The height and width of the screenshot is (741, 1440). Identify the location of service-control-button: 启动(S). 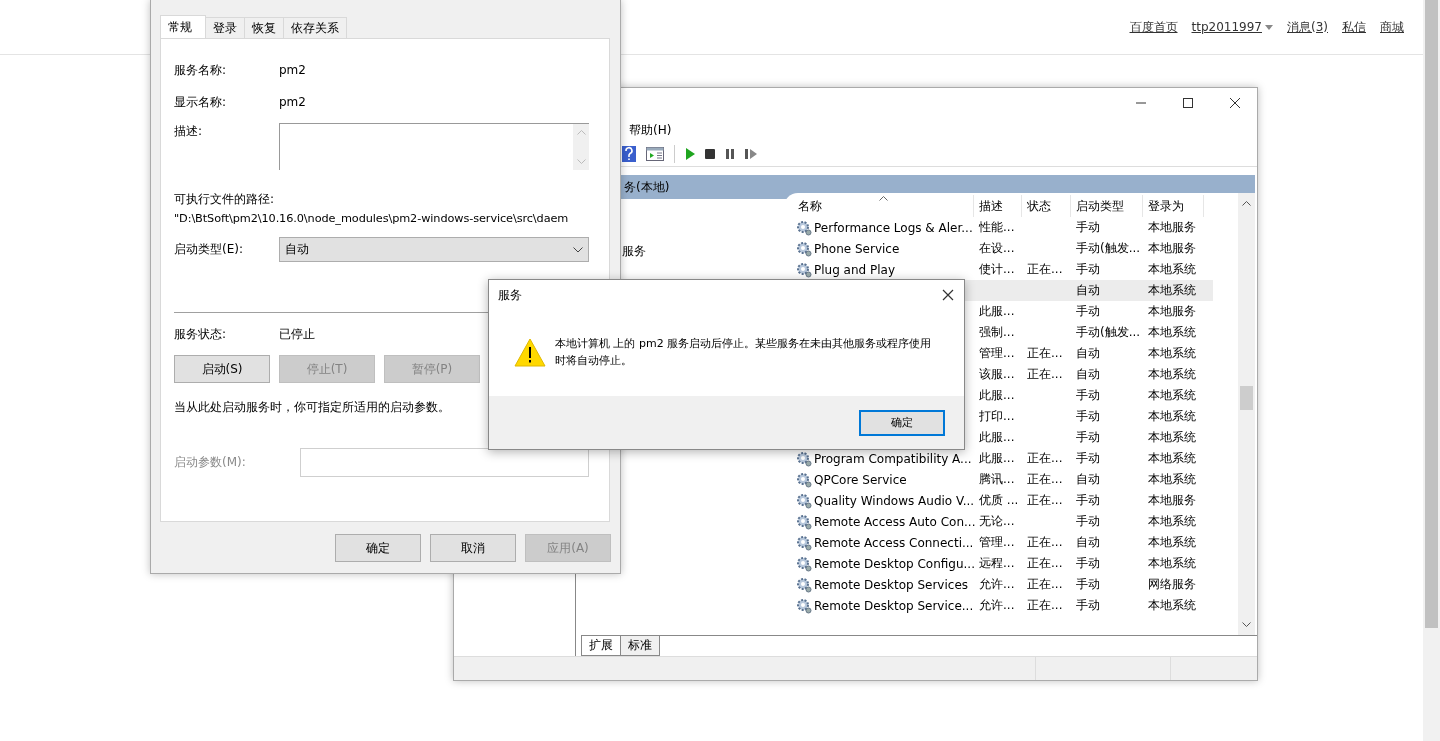
(222, 369).